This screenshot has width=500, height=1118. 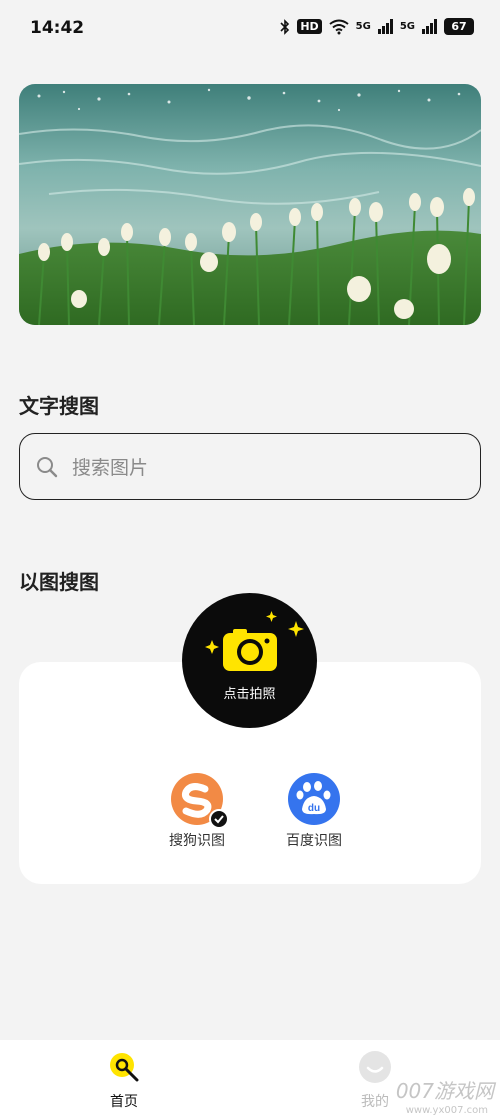 I want to click on engine-label-sogou: 搜狗识图, so click(x=197, y=841).